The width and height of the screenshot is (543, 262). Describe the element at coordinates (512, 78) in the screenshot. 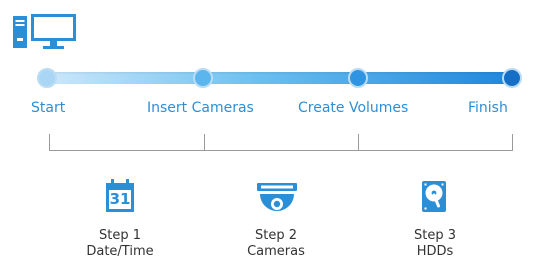

I see `step-dot-finish` at that location.